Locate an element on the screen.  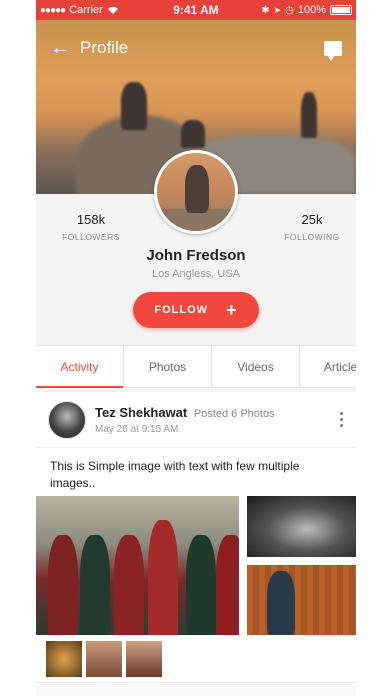
nav-bar: ← Profile is located at coordinates (196, 48).